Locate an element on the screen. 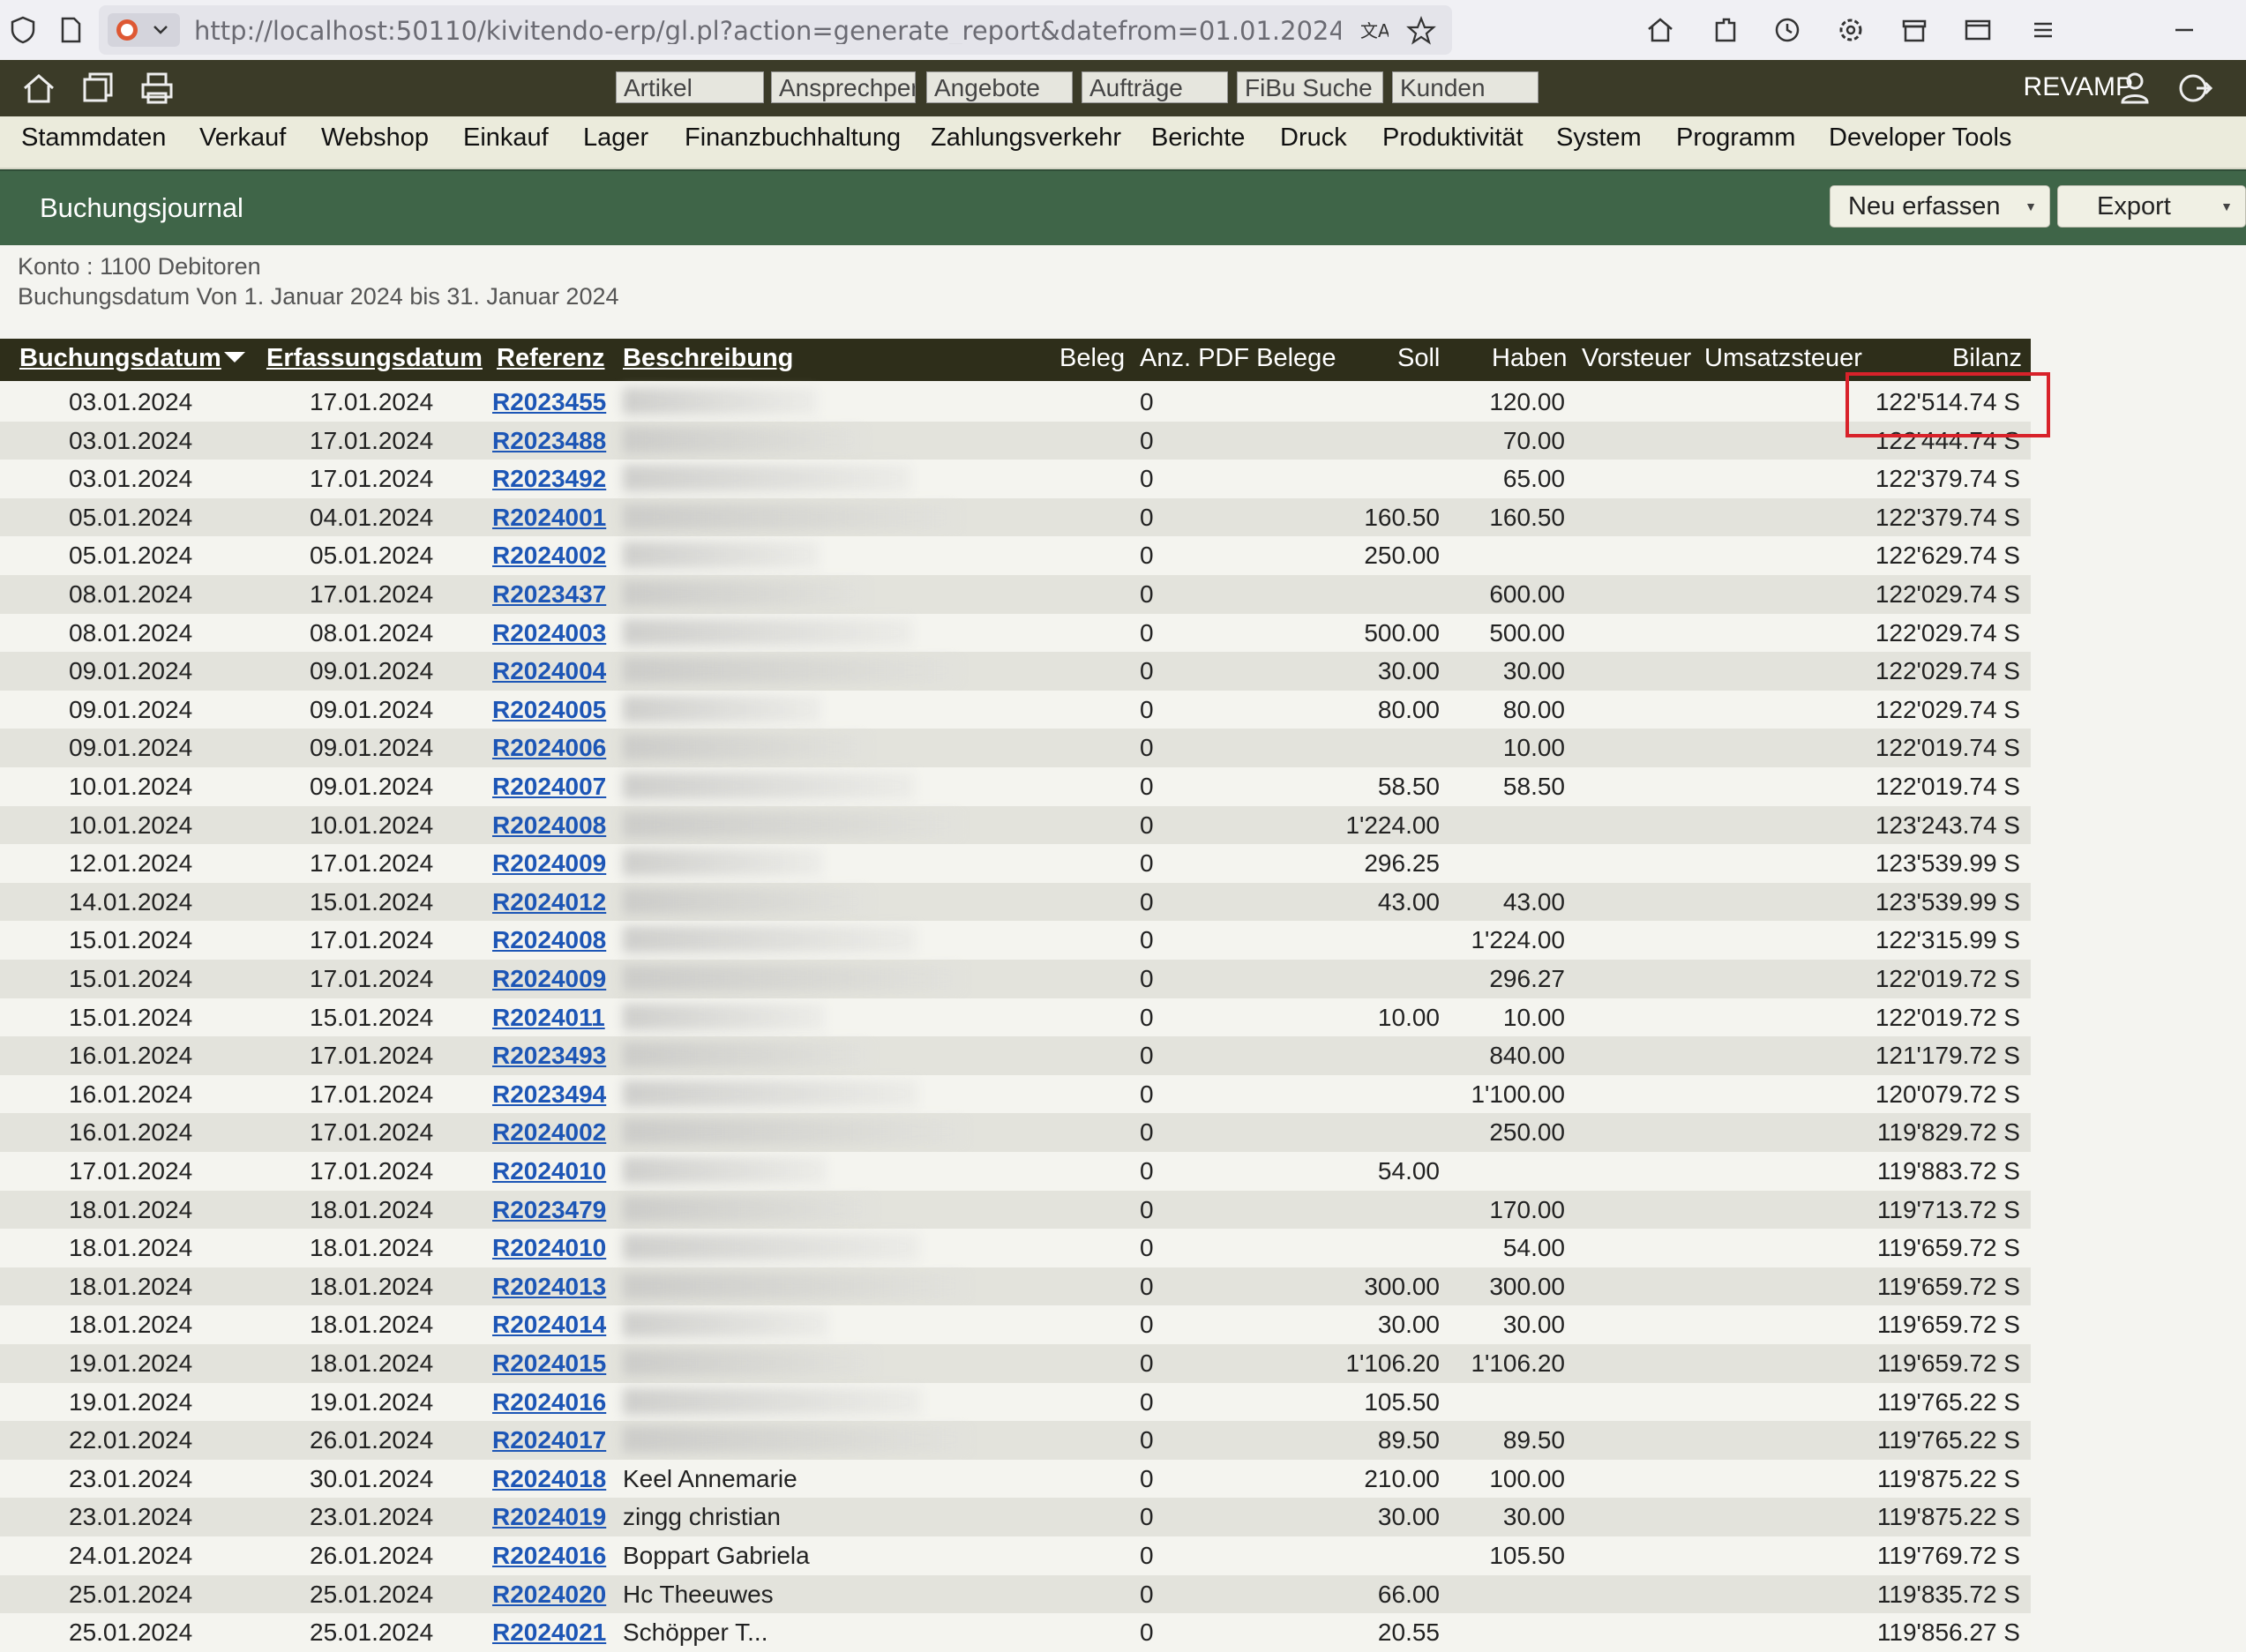 The height and width of the screenshot is (1652, 2246). sort-desc-icon is located at coordinates (234, 357).